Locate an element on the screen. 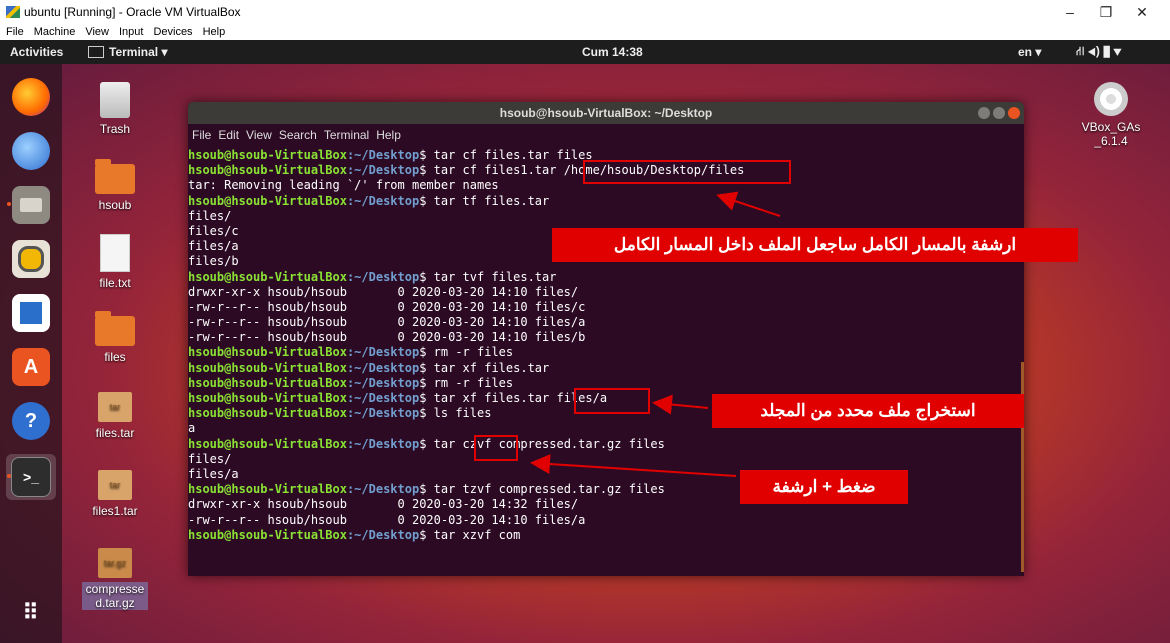 Image resolution: width=1170 pixels, height=643 pixels. dock-rhythmbox is located at coordinates (31, 259).